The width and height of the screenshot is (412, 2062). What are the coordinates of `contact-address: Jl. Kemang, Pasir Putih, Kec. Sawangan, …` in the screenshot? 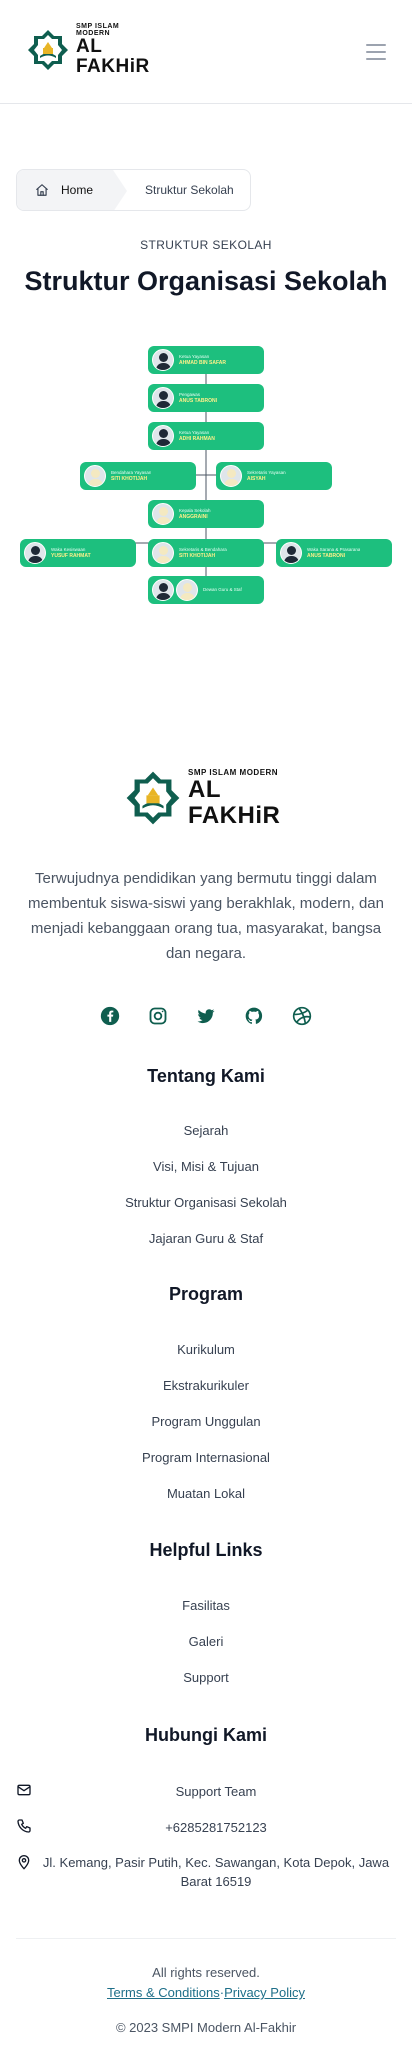 It's located at (206, 1872).